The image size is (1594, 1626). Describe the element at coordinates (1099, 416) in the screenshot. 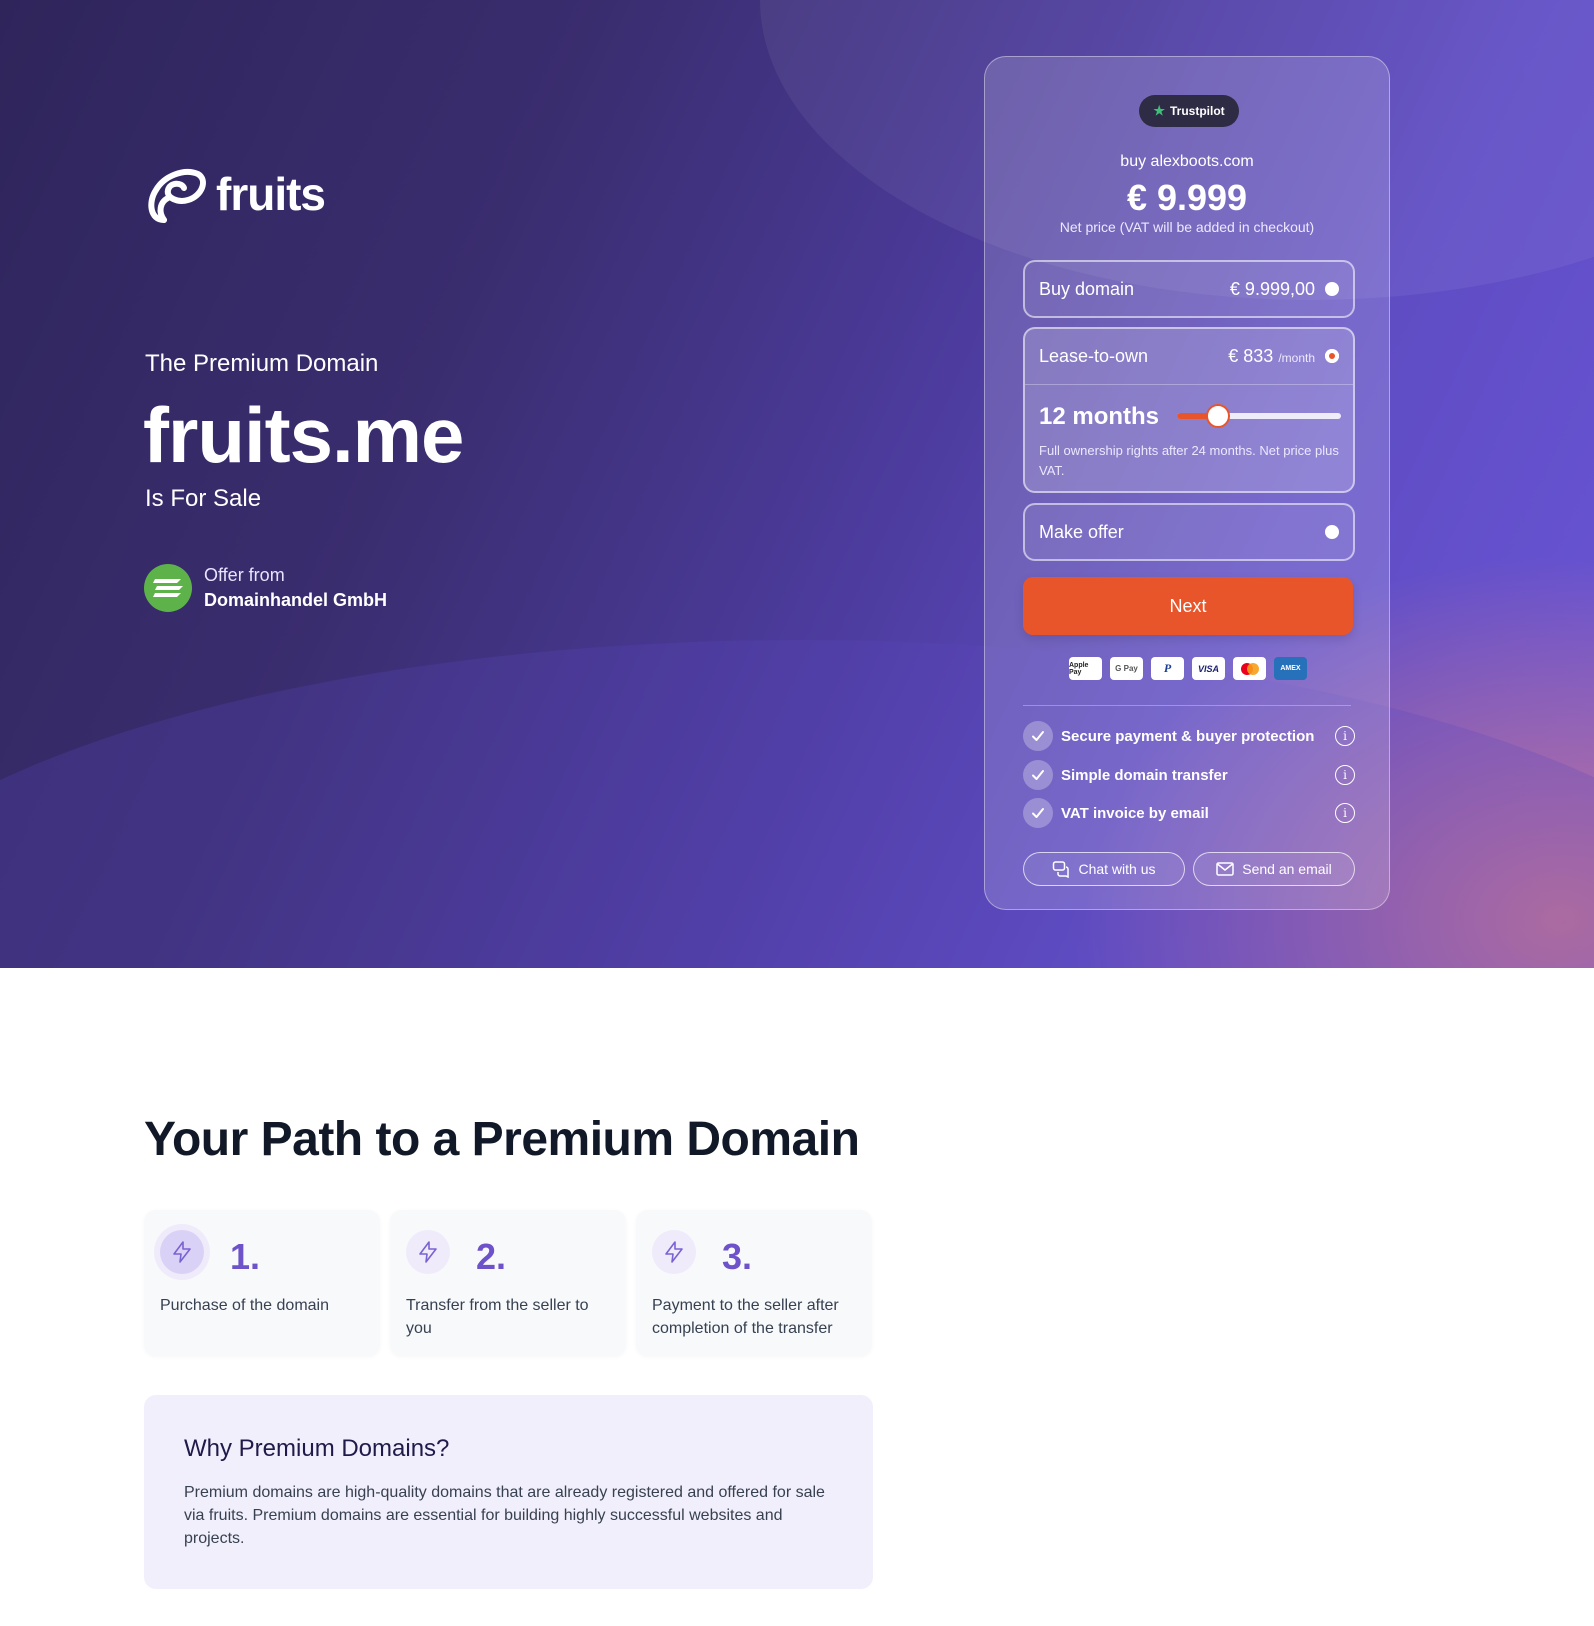

I see `lease-months-label: 12 months` at that location.